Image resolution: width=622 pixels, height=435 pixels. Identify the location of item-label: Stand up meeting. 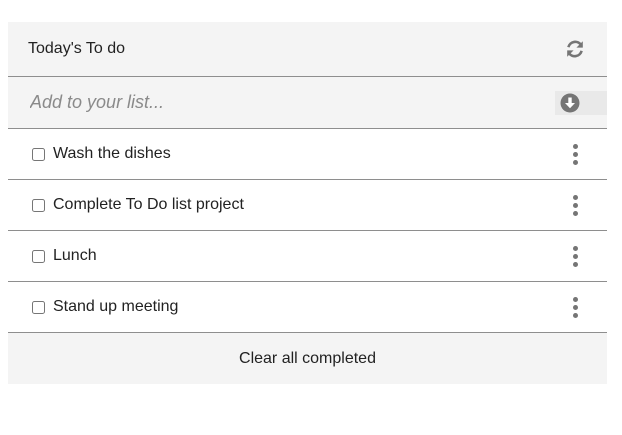
(116, 306).